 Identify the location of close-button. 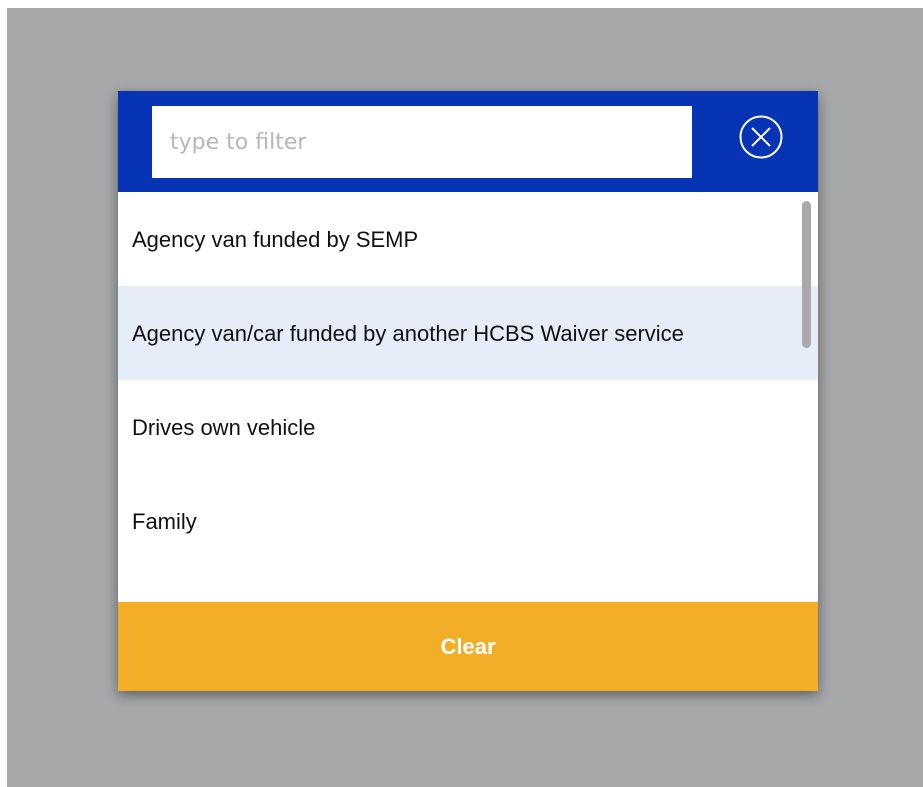
(761, 137).